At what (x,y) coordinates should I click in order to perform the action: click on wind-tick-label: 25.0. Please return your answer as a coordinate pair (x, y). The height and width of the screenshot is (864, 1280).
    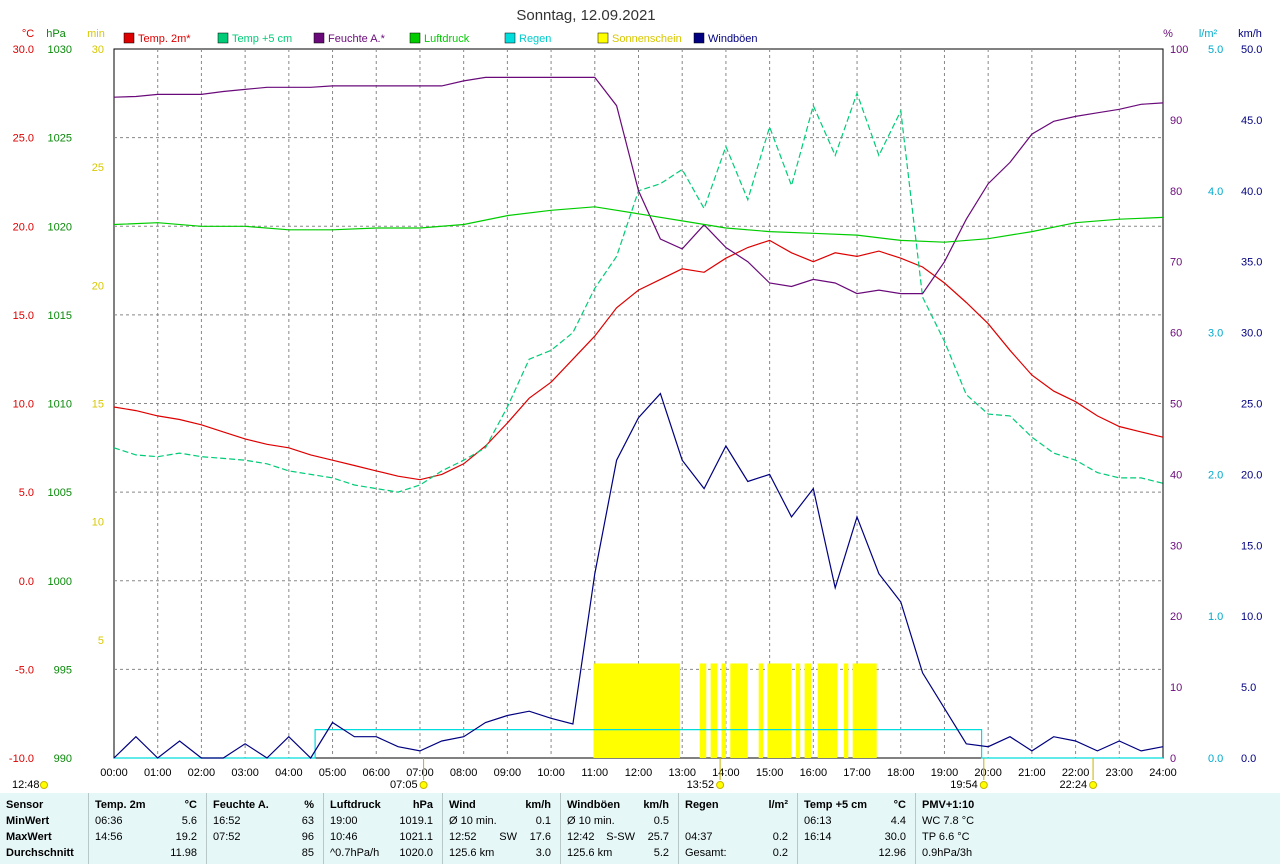
    Looking at the image, I should click on (1251, 405).